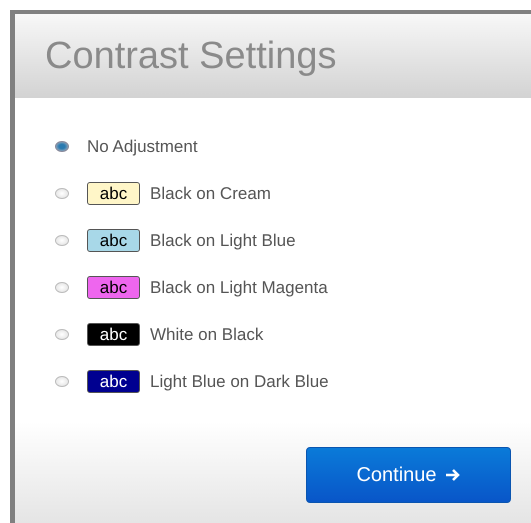  What do you see at coordinates (190, 56) in the screenshot?
I see `dialog-title: Contrast Settings` at bounding box center [190, 56].